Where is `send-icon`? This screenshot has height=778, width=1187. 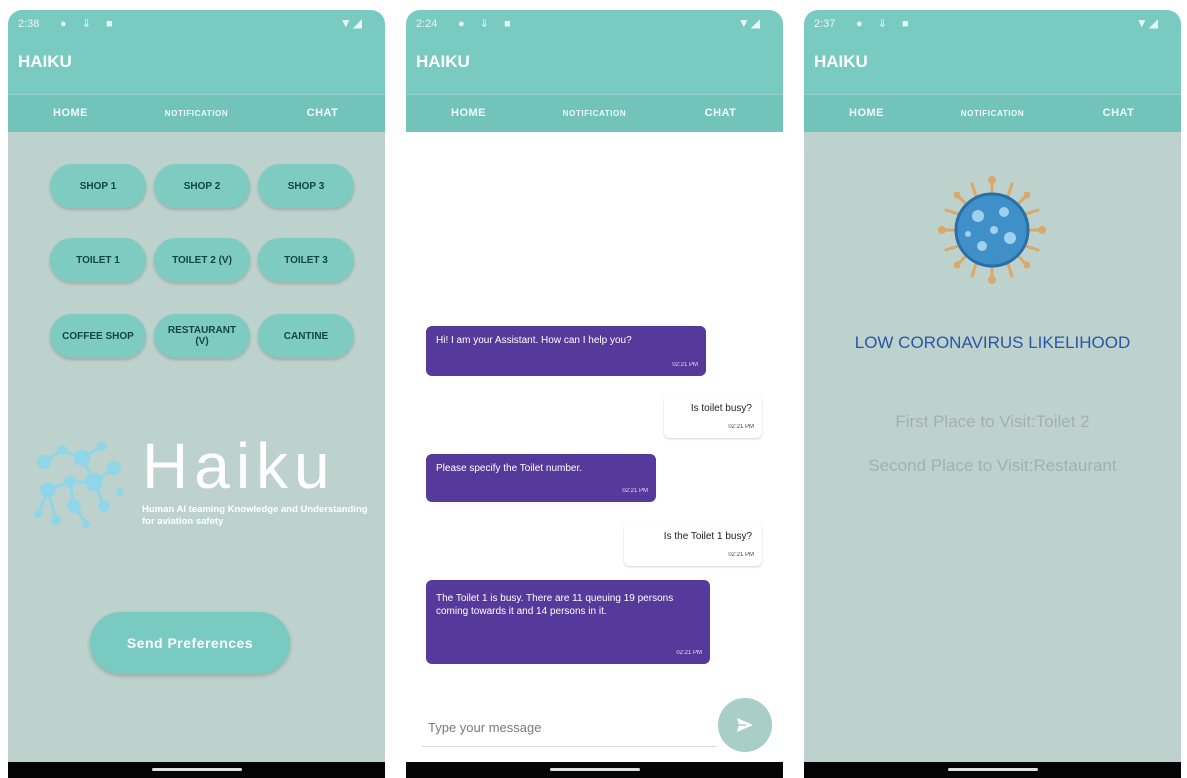 send-icon is located at coordinates (745, 725).